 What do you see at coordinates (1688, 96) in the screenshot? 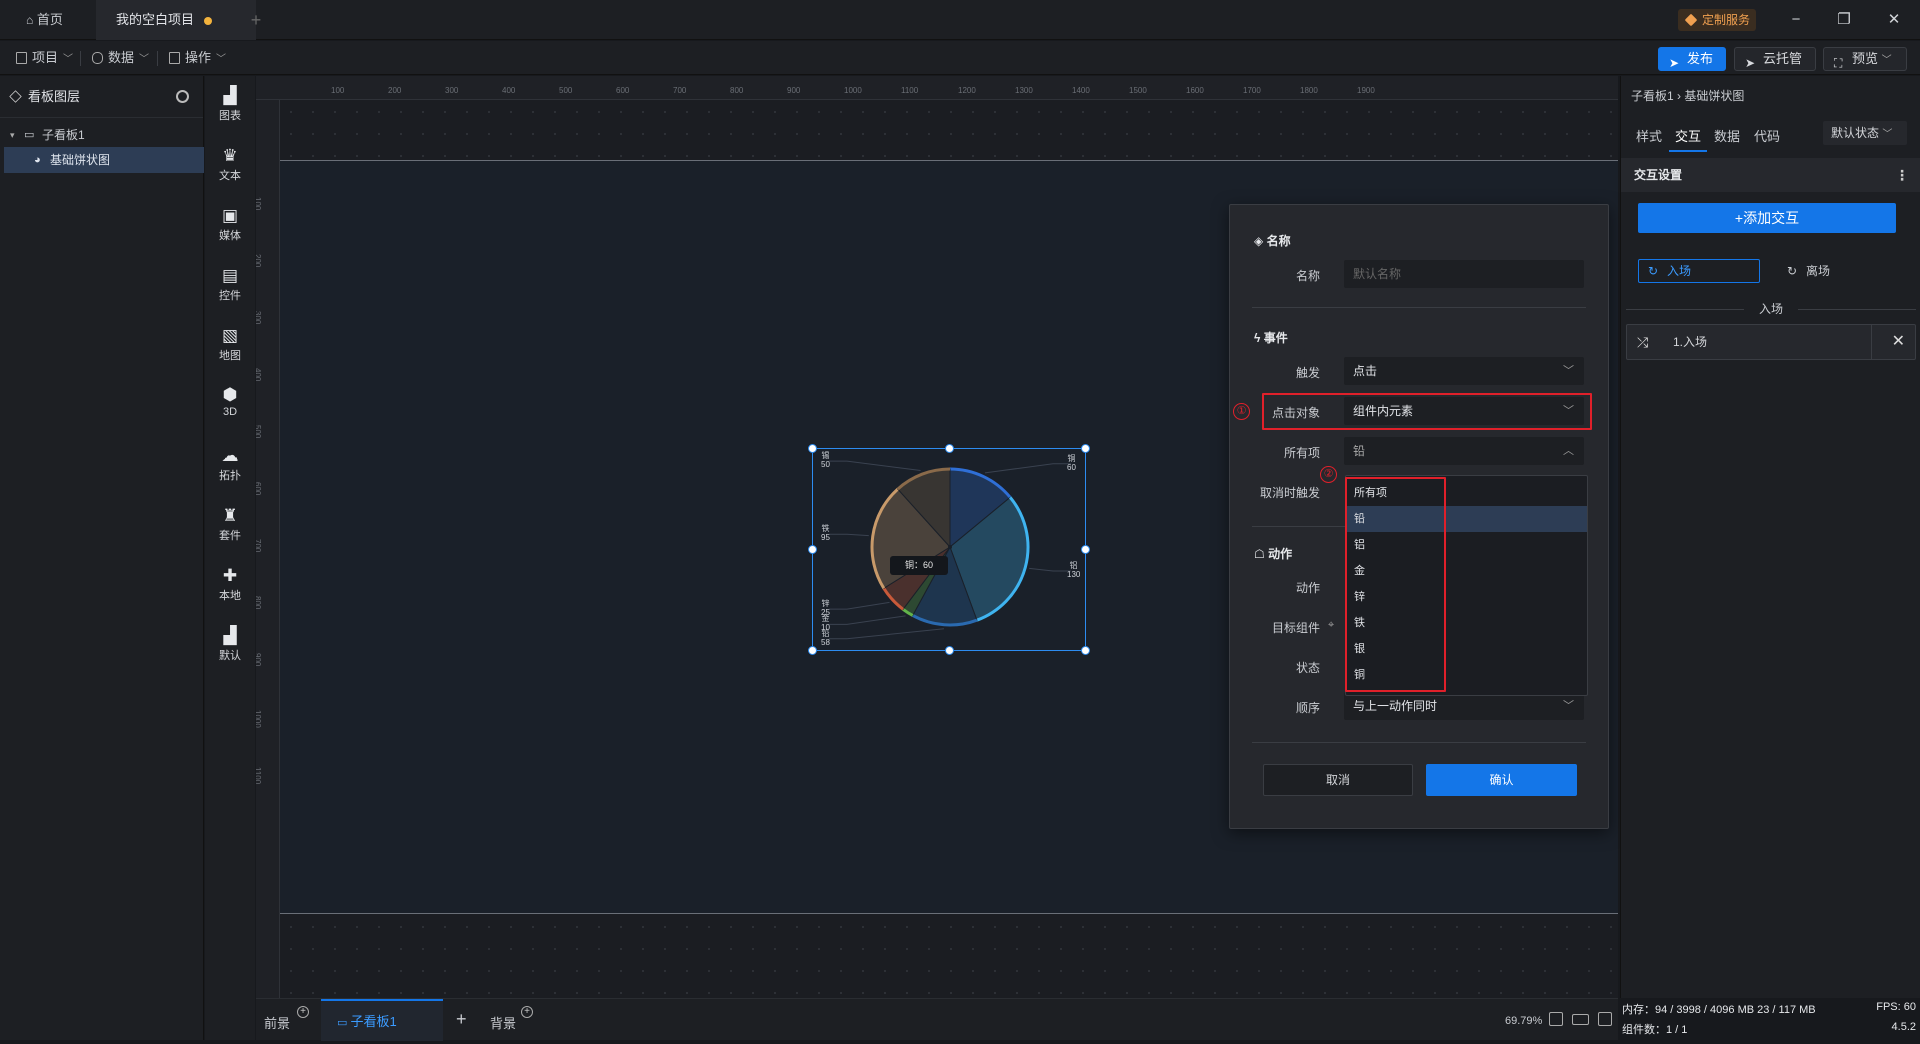
I see `breadcrumb: 子看板1 › 基础饼状图` at bounding box center [1688, 96].